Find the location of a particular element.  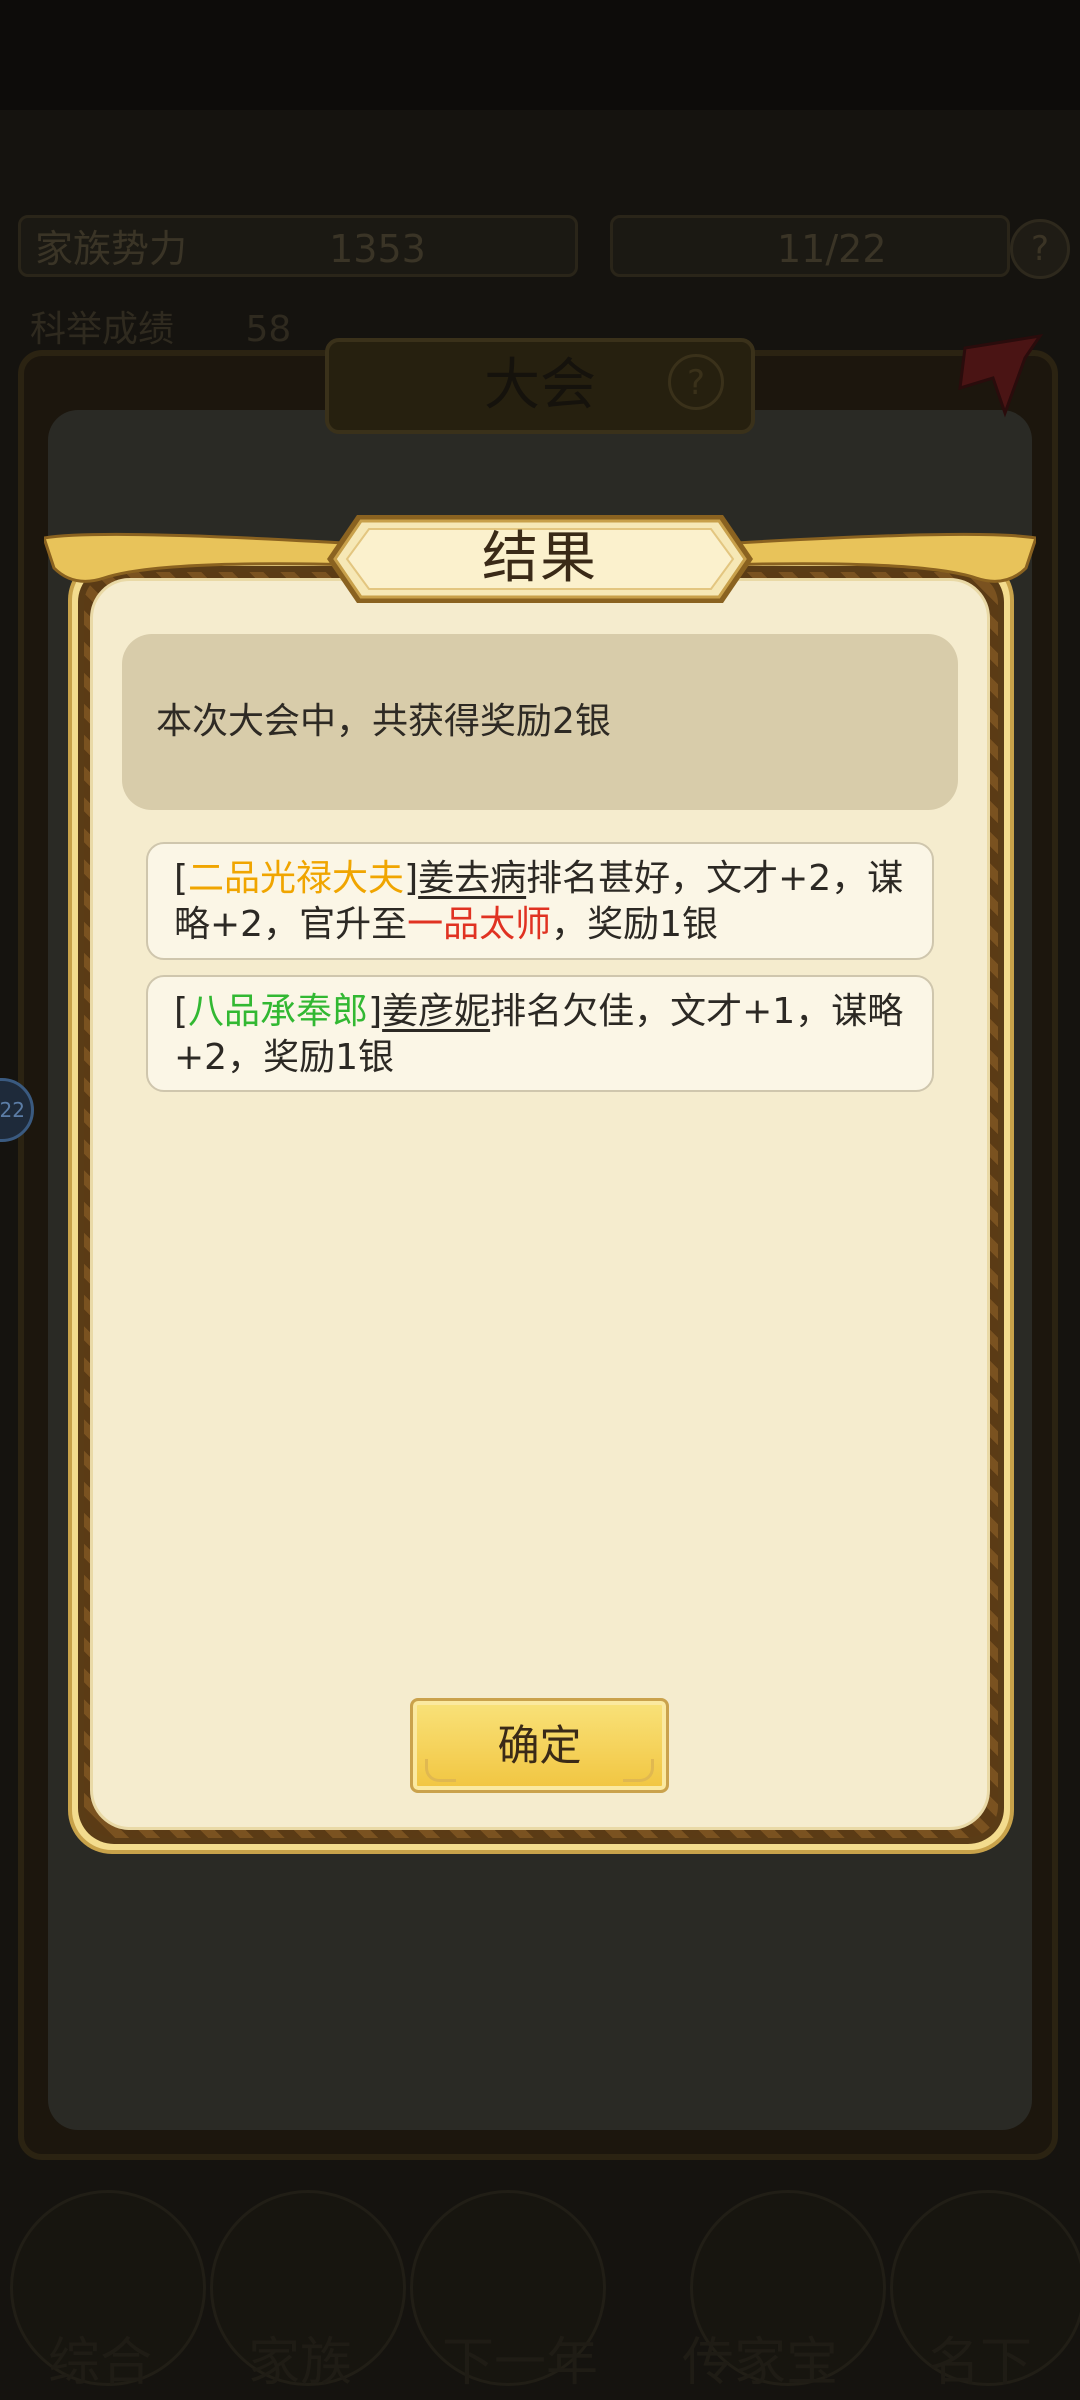

close-icon is located at coordinates (1000, 373).